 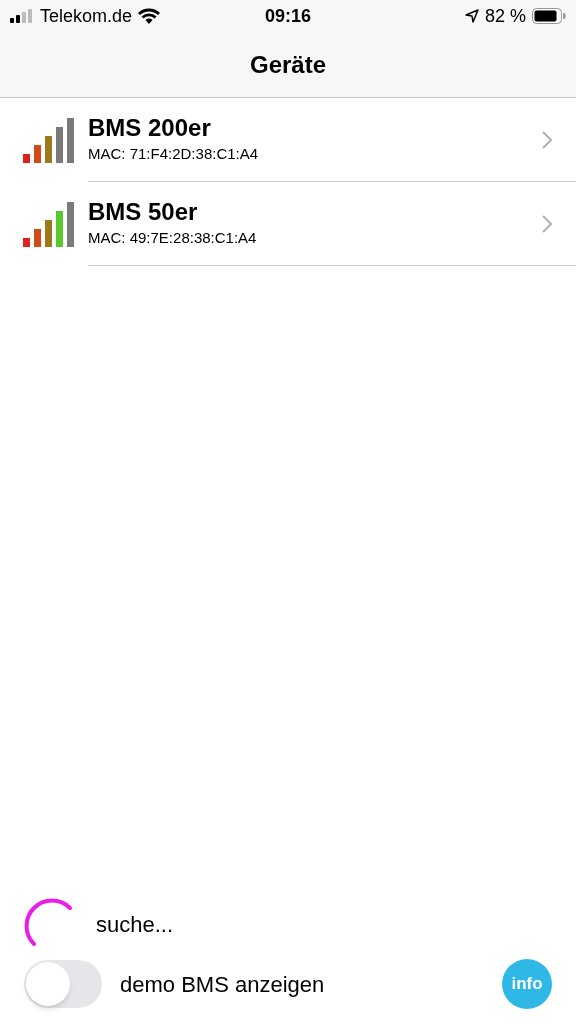 I want to click on cell-signal-icon, so click(x=22, y=16).